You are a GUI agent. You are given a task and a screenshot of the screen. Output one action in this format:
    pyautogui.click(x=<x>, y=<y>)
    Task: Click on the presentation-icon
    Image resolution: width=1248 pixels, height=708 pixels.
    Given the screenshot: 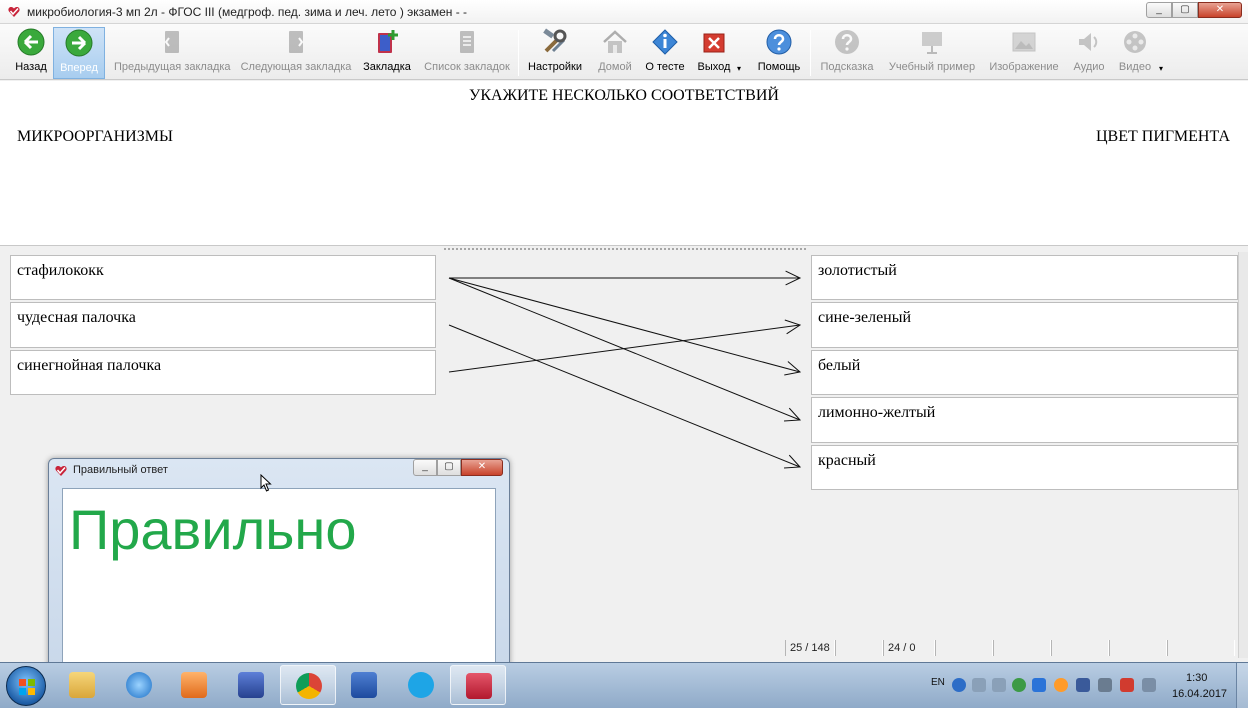 What is the action you would take?
    pyautogui.click(x=932, y=43)
    